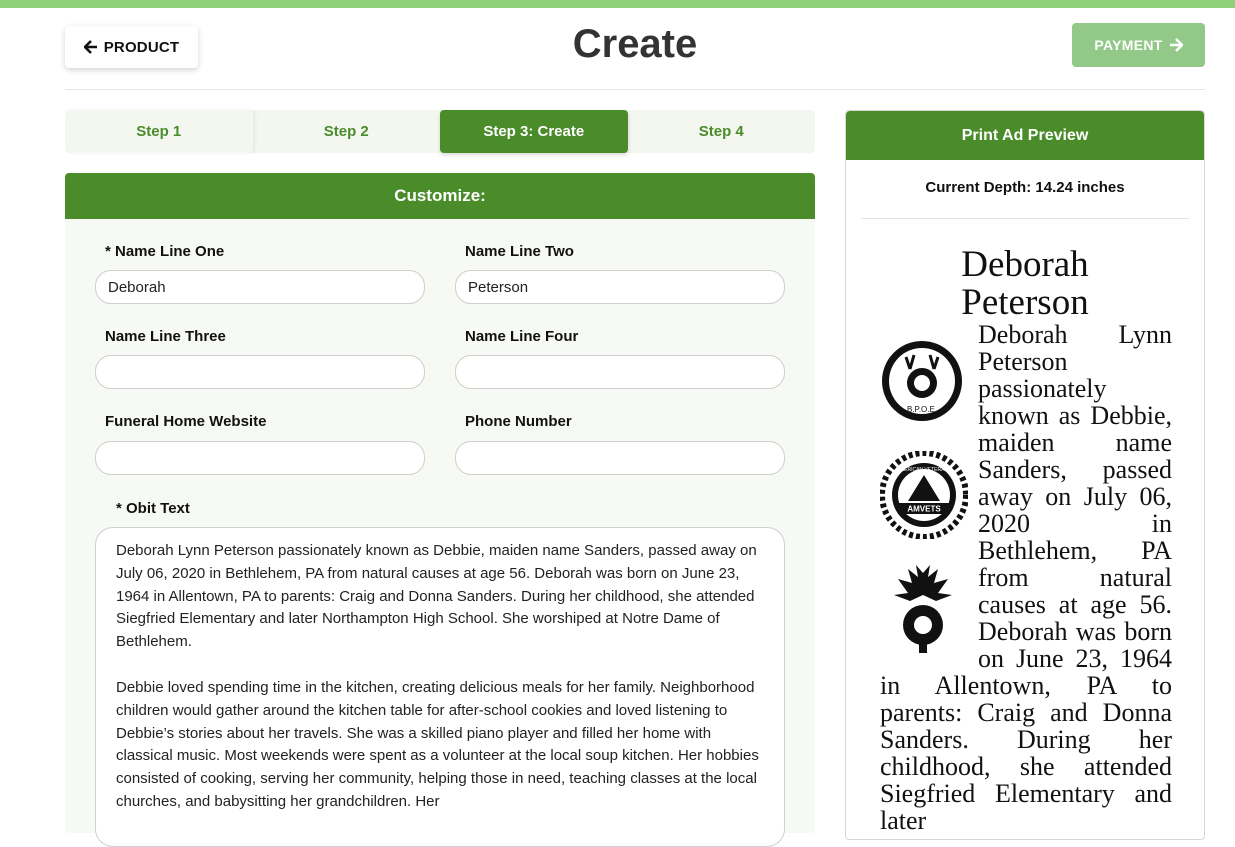 This screenshot has width=1235, height=847. What do you see at coordinates (440, 196) in the screenshot?
I see `customize-heading: Customize:` at bounding box center [440, 196].